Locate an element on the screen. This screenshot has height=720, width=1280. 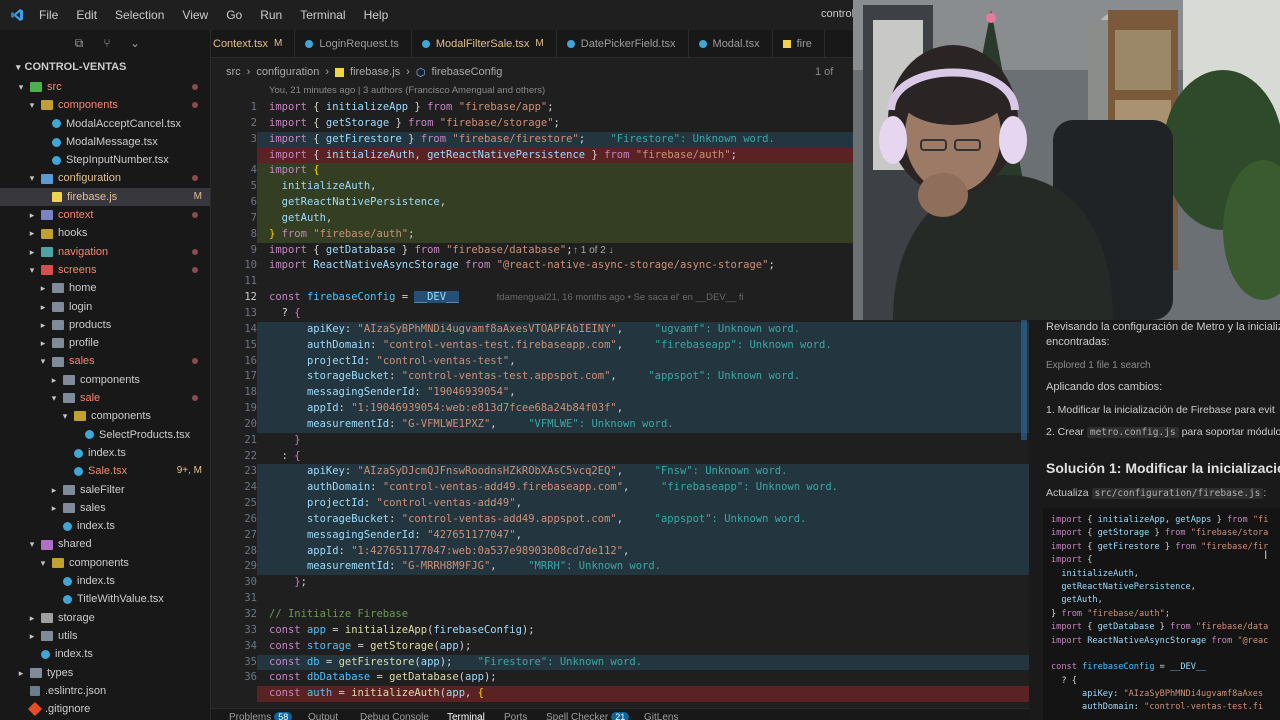
tab-gitlens: GitLens is located at coordinates (661, 716).